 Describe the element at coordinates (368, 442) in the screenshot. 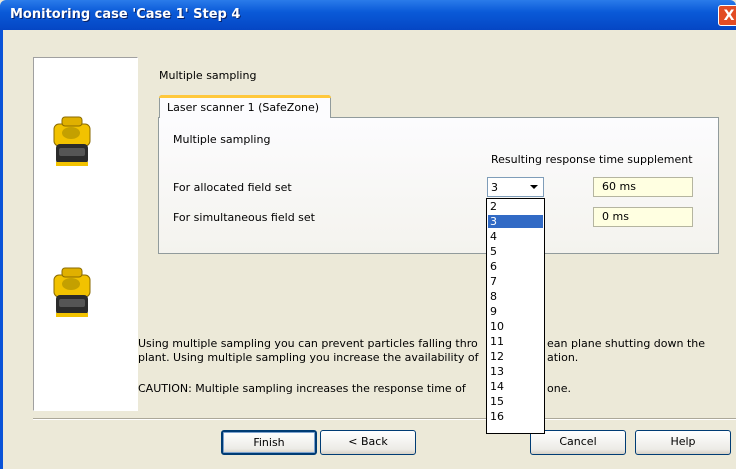

I see `back-button: < Back` at that location.